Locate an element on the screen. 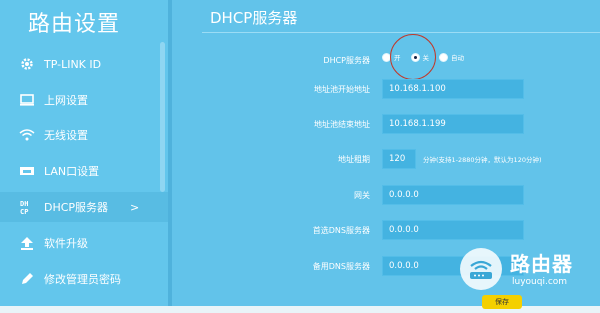  radio-auto is located at coordinates (443, 57).